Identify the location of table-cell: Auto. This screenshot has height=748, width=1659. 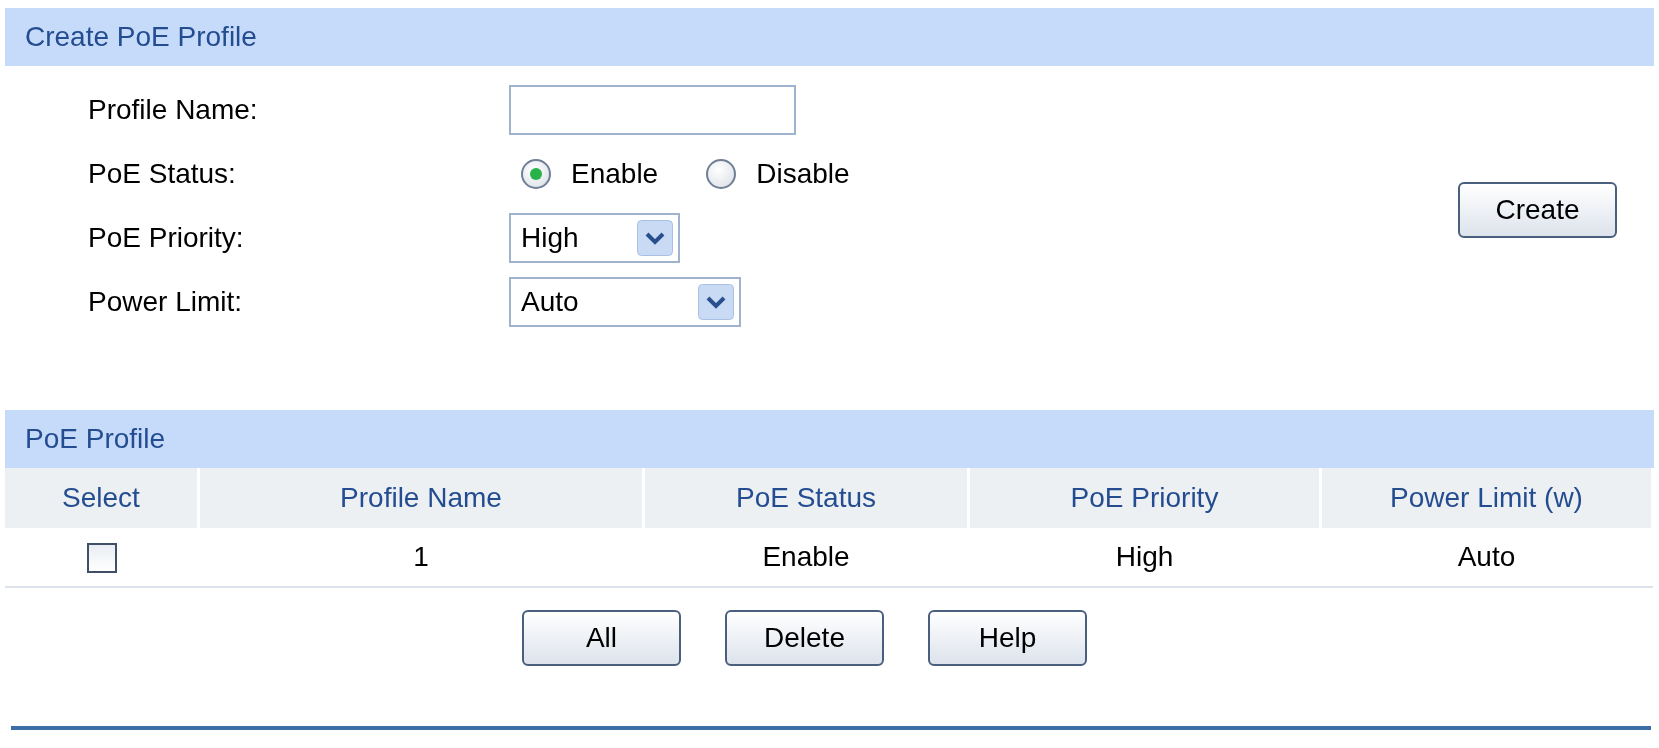
(1486, 557).